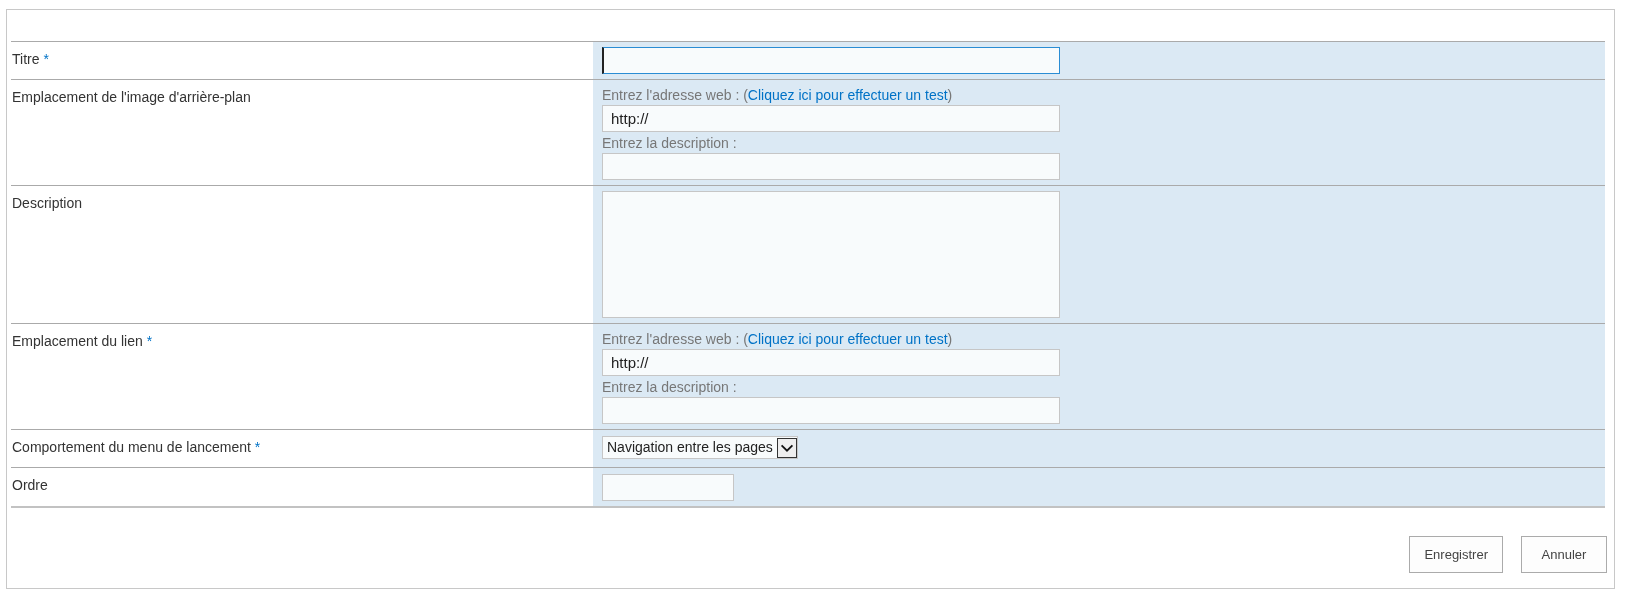 The image size is (1634, 600). I want to click on field-label: Titre *, so click(30, 59).